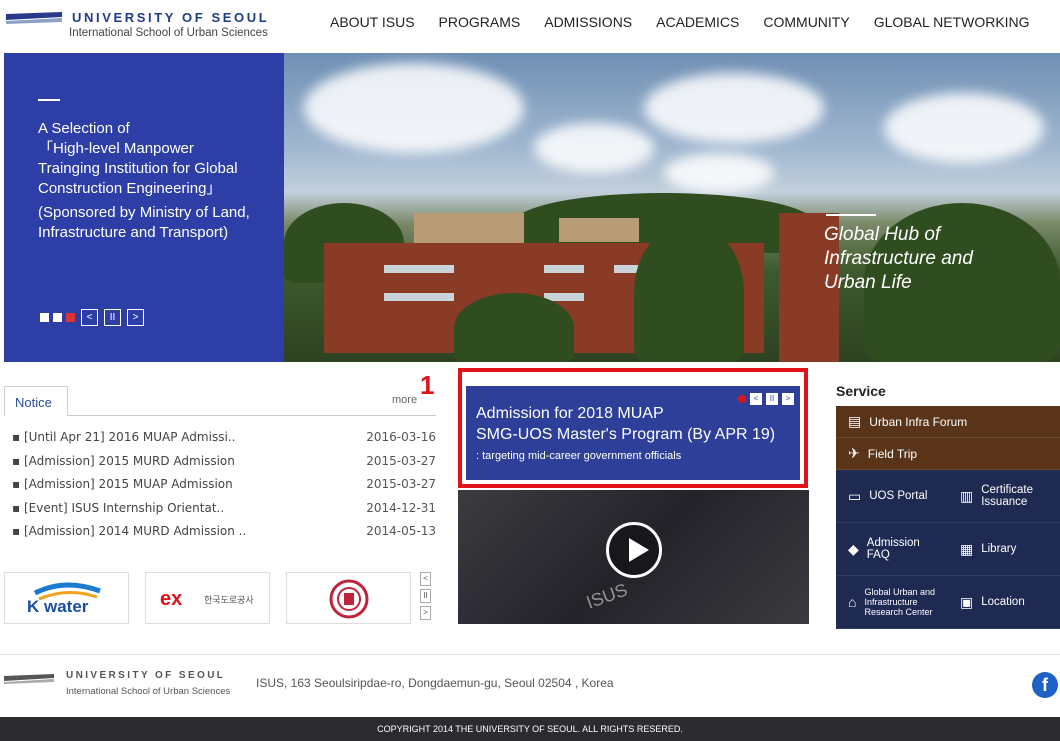 Image resolution: width=1060 pixels, height=741 pixels. Describe the element at coordinates (112, 317) in the screenshot. I see `hero-pause-button: II` at that location.